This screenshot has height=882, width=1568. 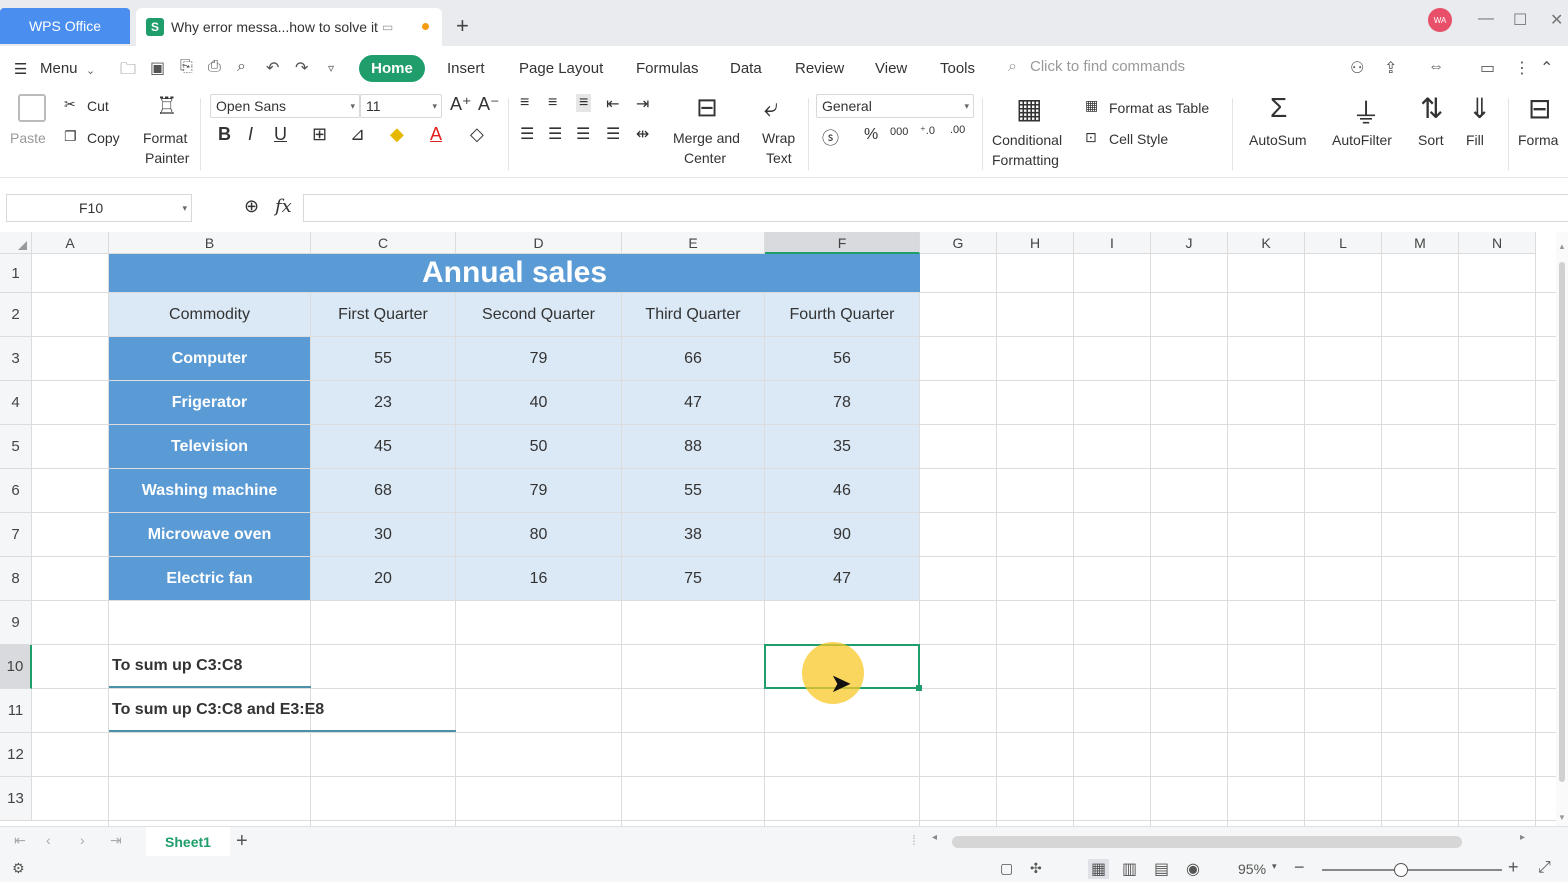 I want to click on fill-button: Fill, so click(x=1475, y=140).